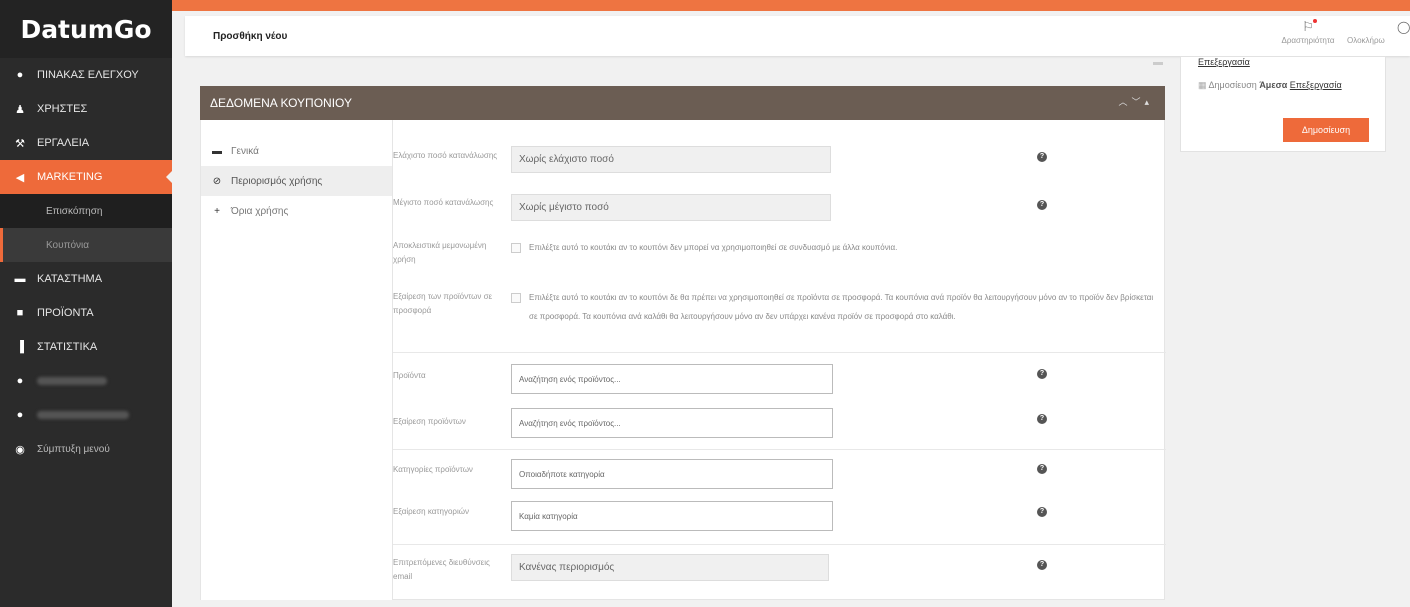 The image size is (1410, 607). Describe the element at coordinates (1378, 31) in the screenshot. I see `complete-button: ◯ Ολοκλήρω` at that location.